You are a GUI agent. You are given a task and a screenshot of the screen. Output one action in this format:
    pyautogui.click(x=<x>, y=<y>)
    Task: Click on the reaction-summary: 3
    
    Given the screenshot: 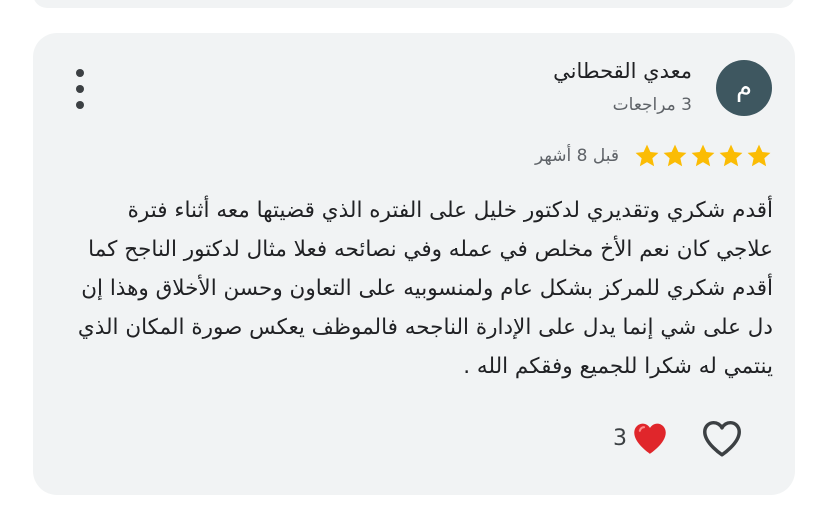 What is the action you would take?
    pyautogui.click(x=640, y=438)
    